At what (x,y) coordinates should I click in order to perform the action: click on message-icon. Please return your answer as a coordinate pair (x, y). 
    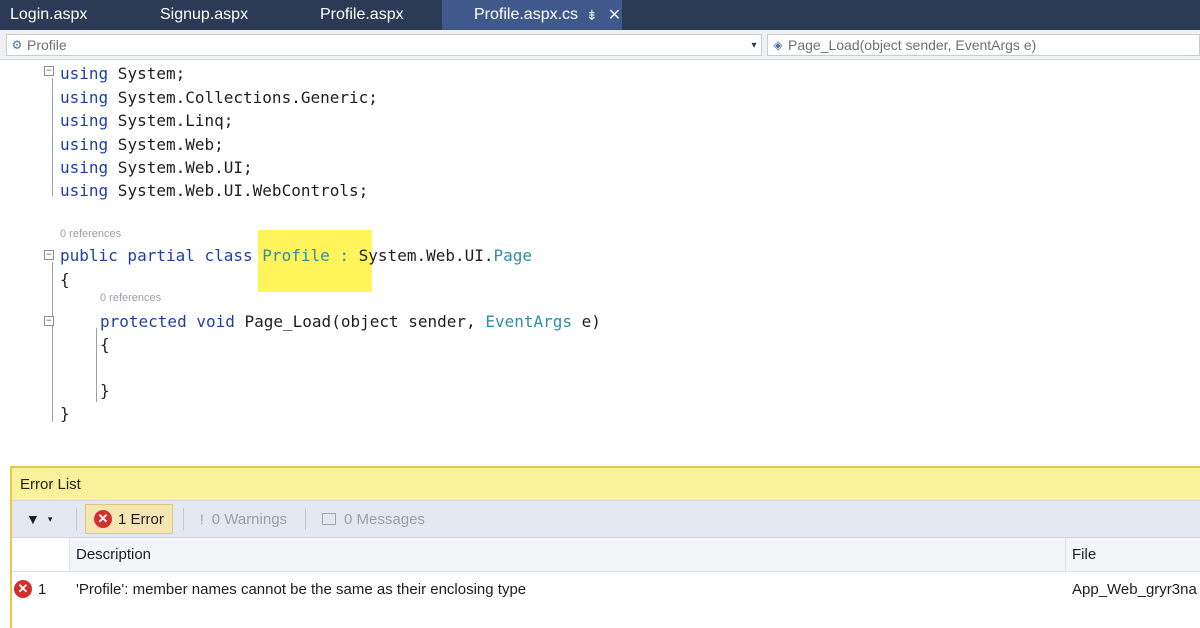
    Looking at the image, I should click on (329, 519).